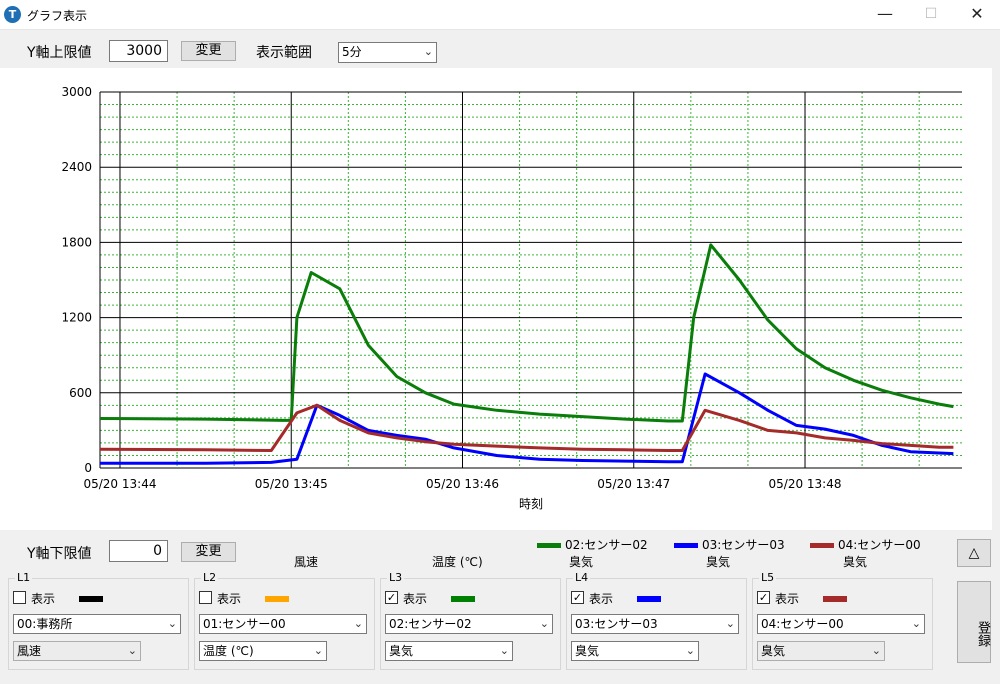  What do you see at coordinates (208, 51) in the screenshot?
I see `y-max-change-button: 変更` at bounding box center [208, 51].